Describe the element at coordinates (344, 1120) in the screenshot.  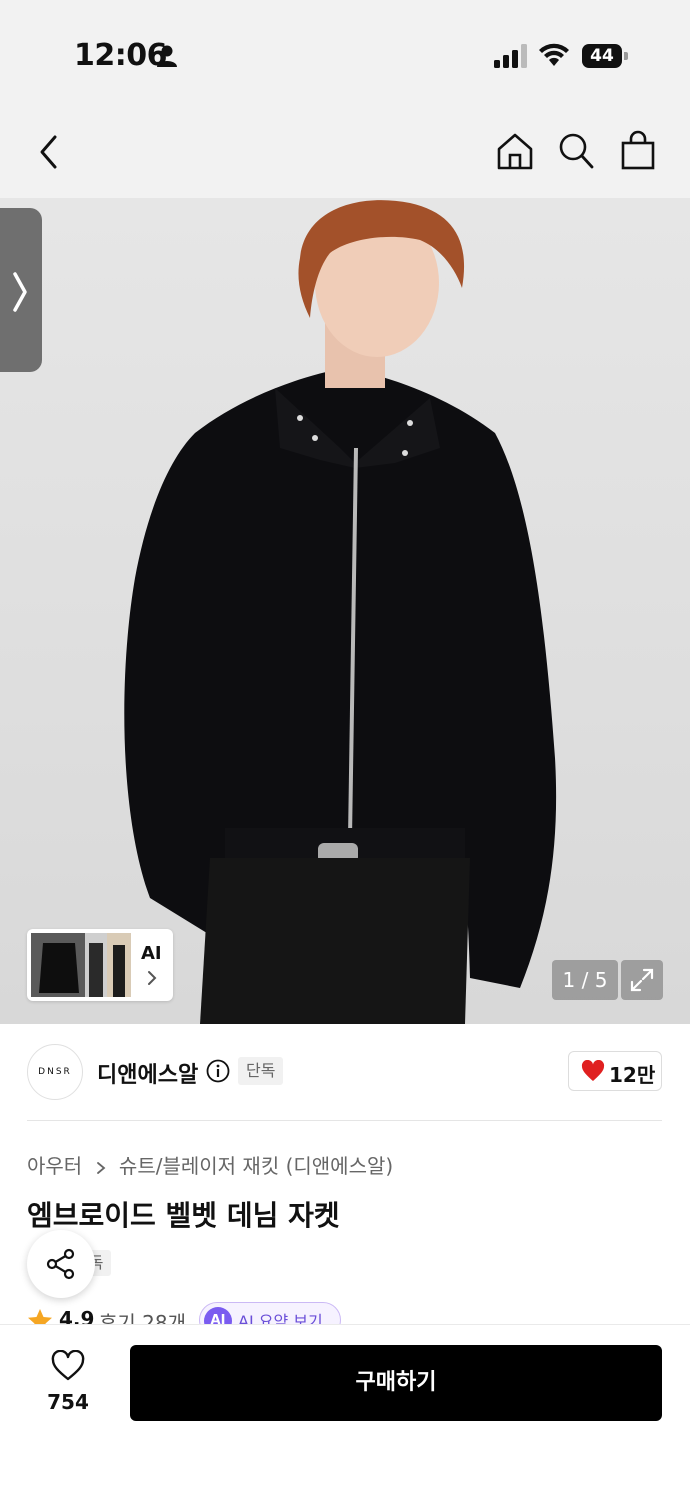
I see `divider` at that location.